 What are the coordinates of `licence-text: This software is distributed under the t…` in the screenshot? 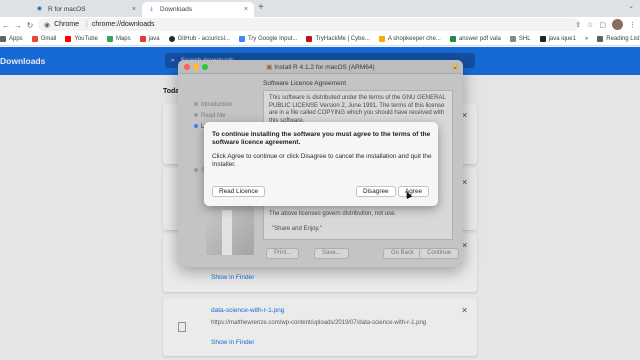 It's located at (357, 109).